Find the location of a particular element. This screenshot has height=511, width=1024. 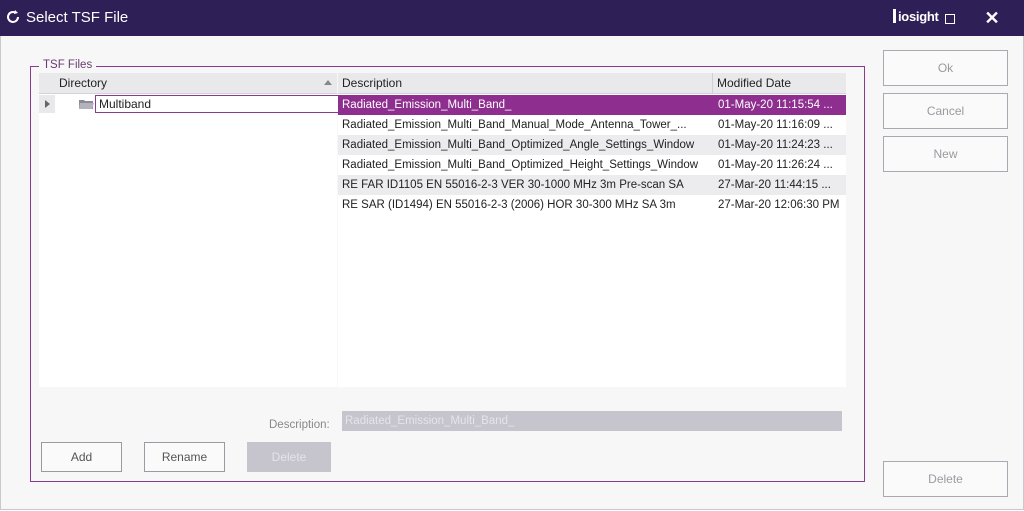

app-refresh-icon is located at coordinates (13, 16).